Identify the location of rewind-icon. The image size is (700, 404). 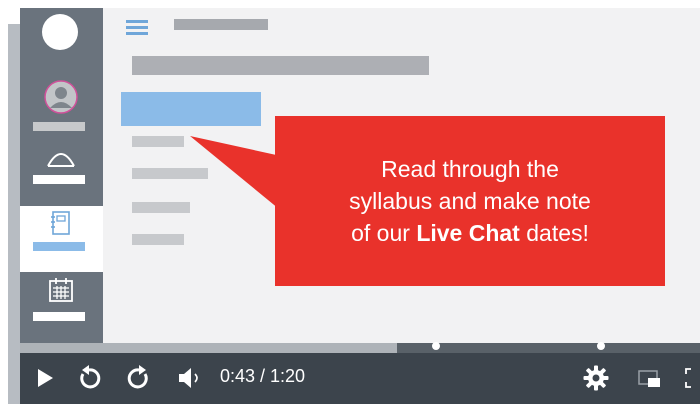
(89, 378).